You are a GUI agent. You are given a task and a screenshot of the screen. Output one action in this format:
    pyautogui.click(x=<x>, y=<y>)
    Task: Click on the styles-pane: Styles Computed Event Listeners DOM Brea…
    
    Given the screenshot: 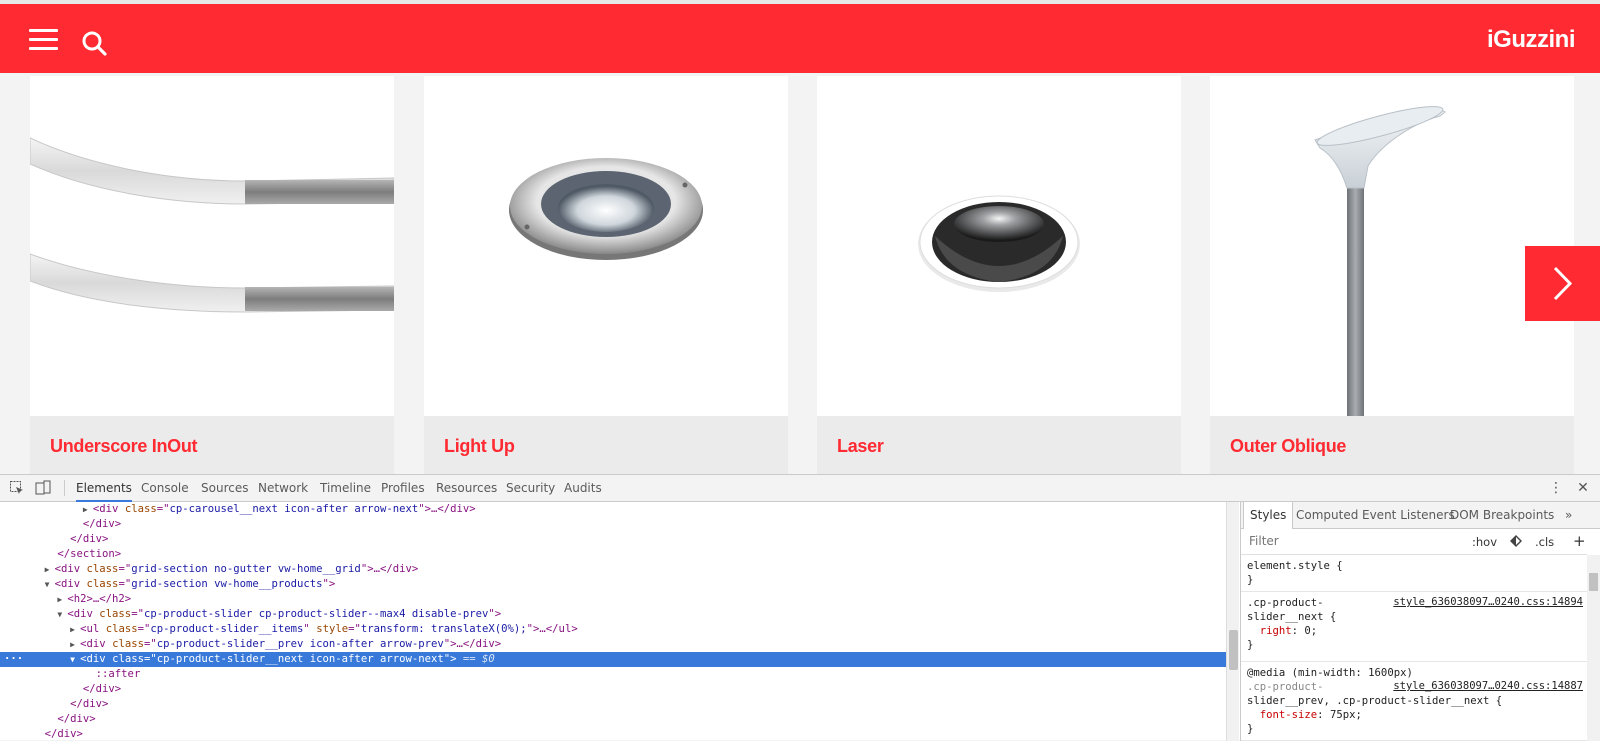 What is the action you would take?
    pyautogui.click(x=1420, y=621)
    